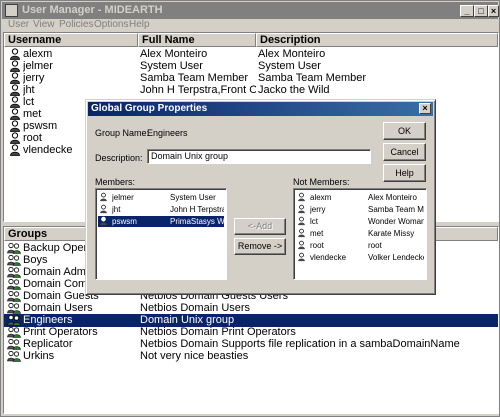  What do you see at coordinates (197, 221) in the screenshot?
I see `member-full-name: PrimaStasys We` at bounding box center [197, 221].